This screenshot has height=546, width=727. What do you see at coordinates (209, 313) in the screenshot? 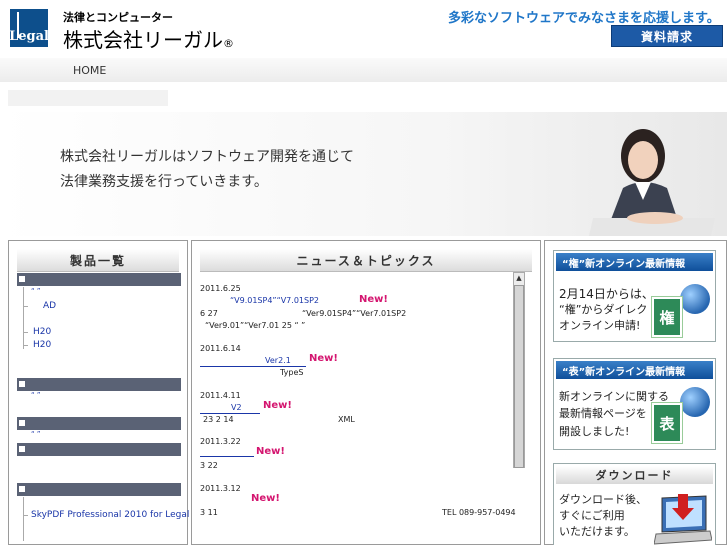
I see `news-text: 6 27` at bounding box center [209, 313].